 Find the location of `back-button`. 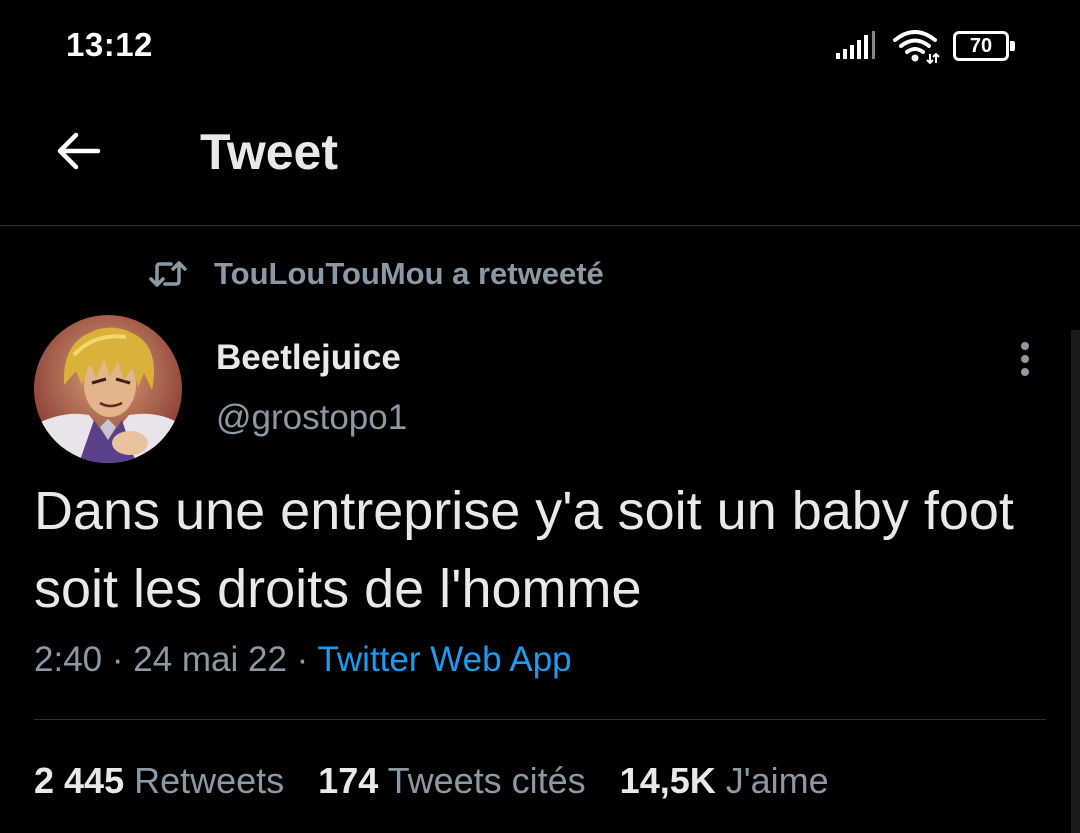

back-button is located at coordinates (78, 151).